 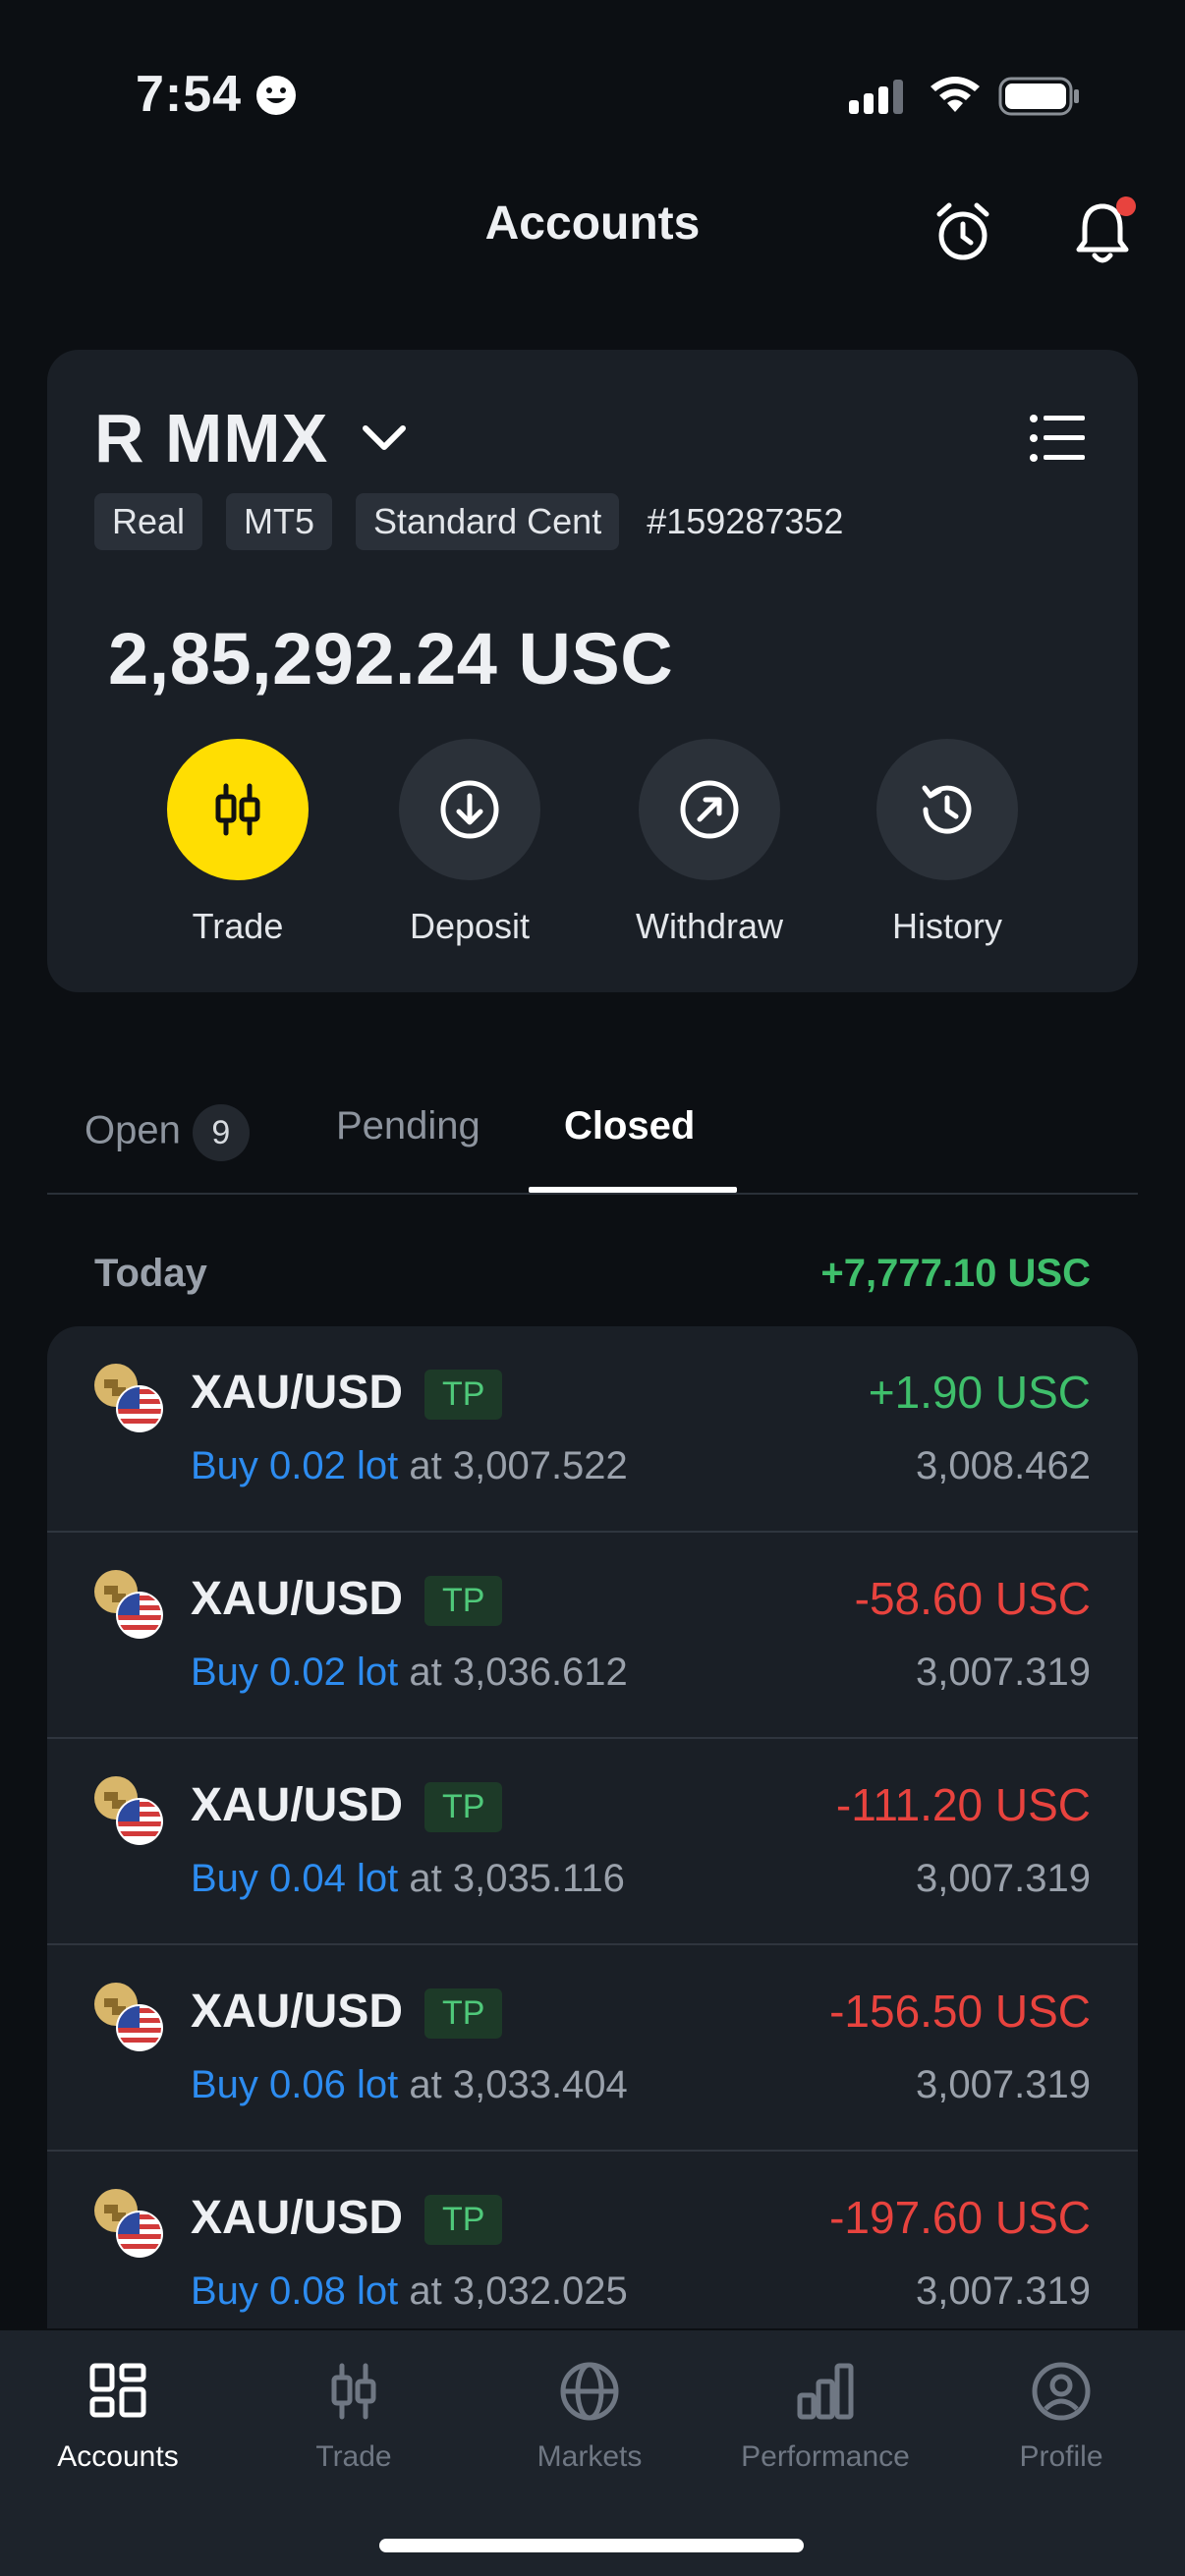 What do you see at coordinates (963, 231) in the screenshot?
I see `alarm-clock-icon` at bounding box center [963, 231].